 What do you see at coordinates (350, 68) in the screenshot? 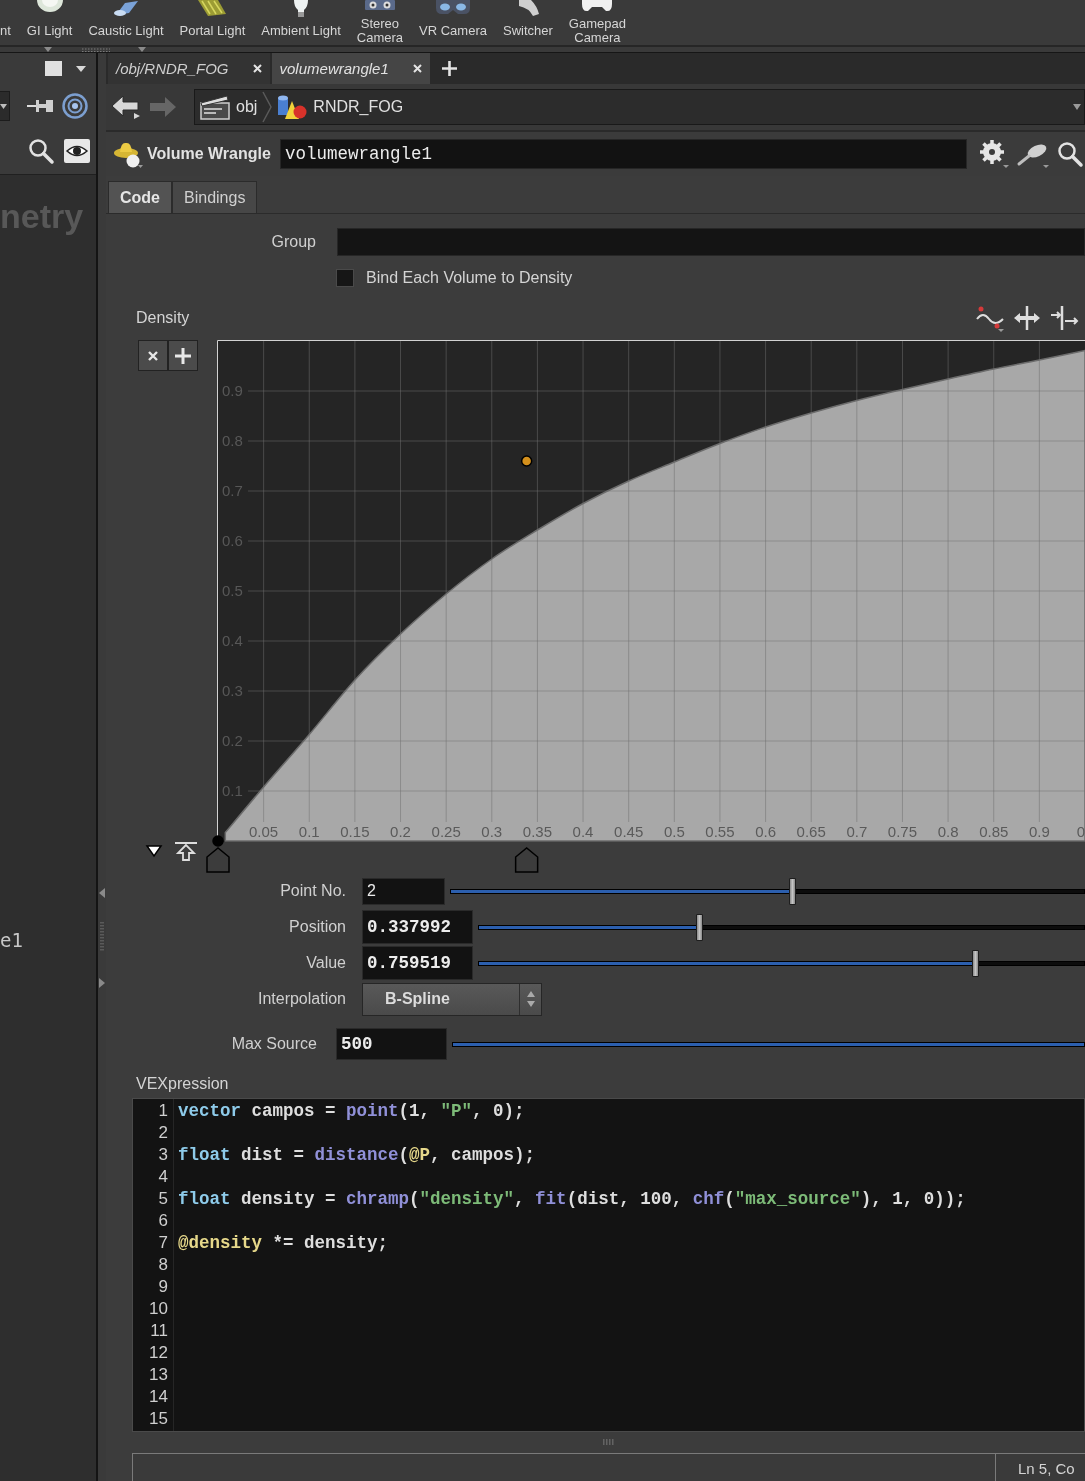
I see `pane-tab: volumewrangle1` at bounding box center [350, 68].